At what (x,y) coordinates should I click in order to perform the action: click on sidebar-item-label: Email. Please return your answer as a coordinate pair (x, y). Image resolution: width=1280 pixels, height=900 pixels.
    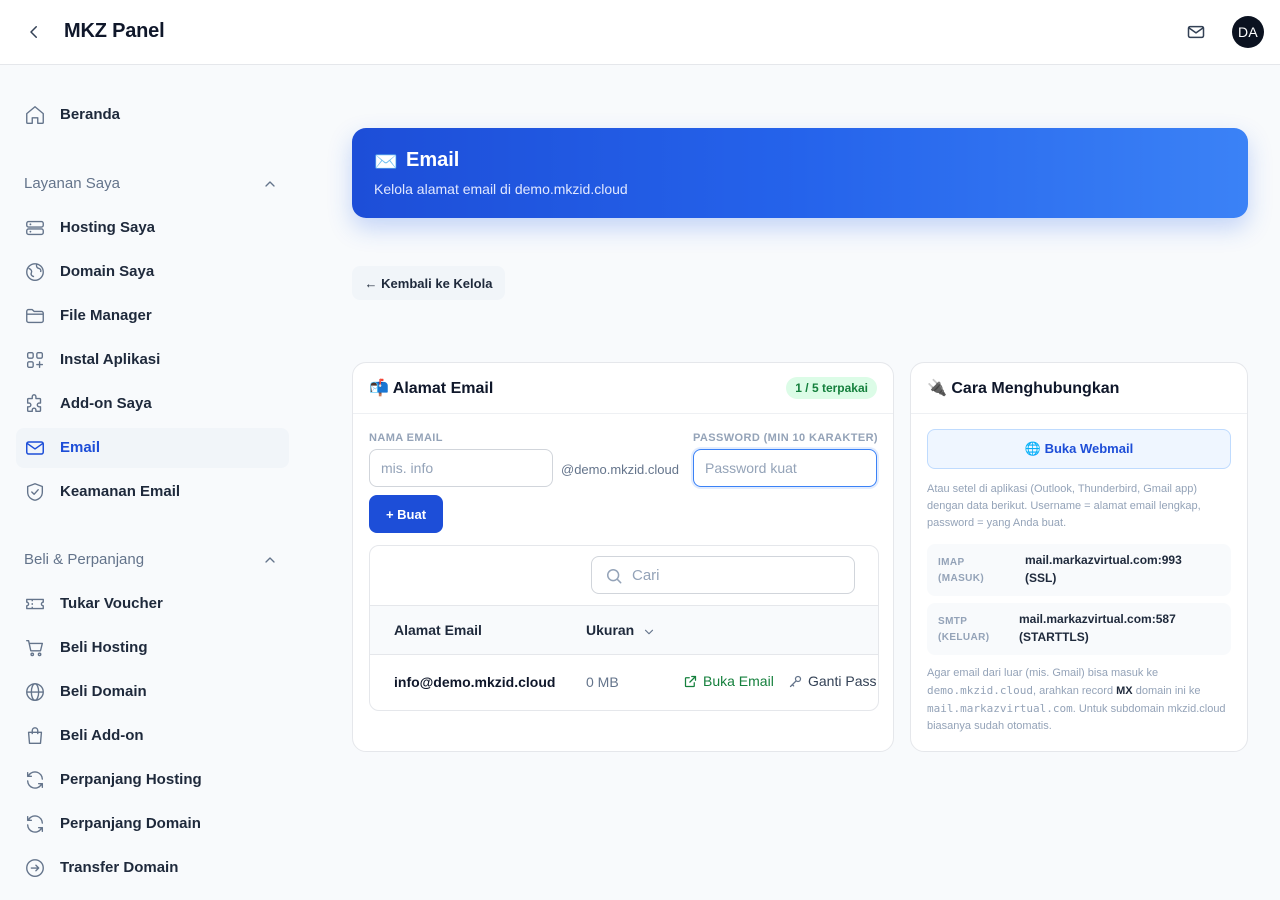
    Looking at the image, I should click on (80, 447).